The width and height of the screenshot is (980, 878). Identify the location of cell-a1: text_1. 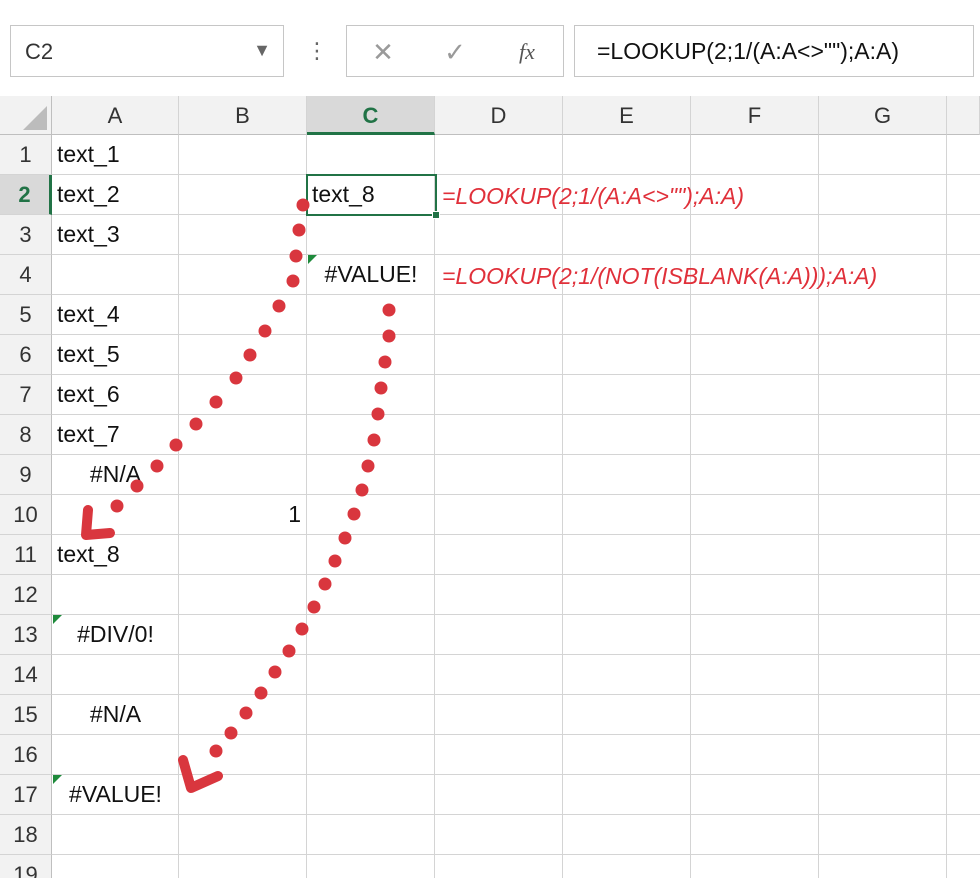
(88, 154).